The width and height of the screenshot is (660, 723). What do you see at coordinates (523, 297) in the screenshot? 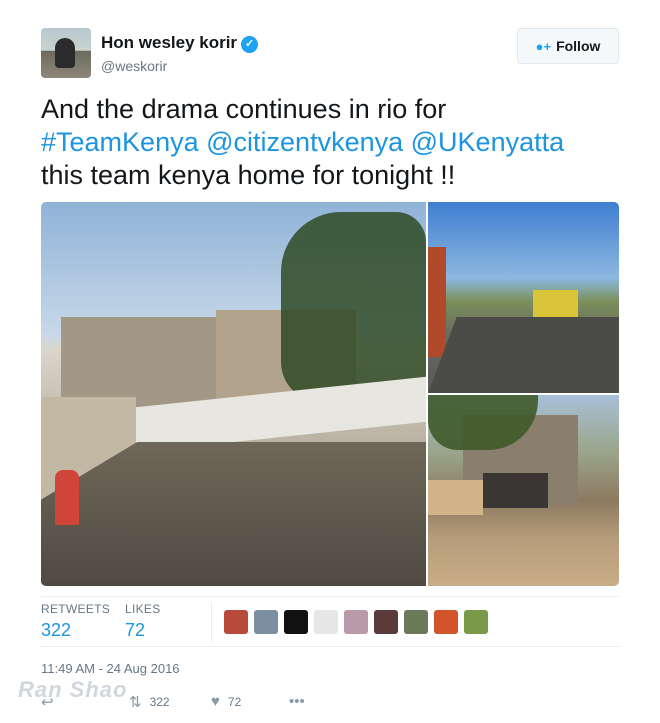
I see `photo-street-view` at bounding box center [523, 297].